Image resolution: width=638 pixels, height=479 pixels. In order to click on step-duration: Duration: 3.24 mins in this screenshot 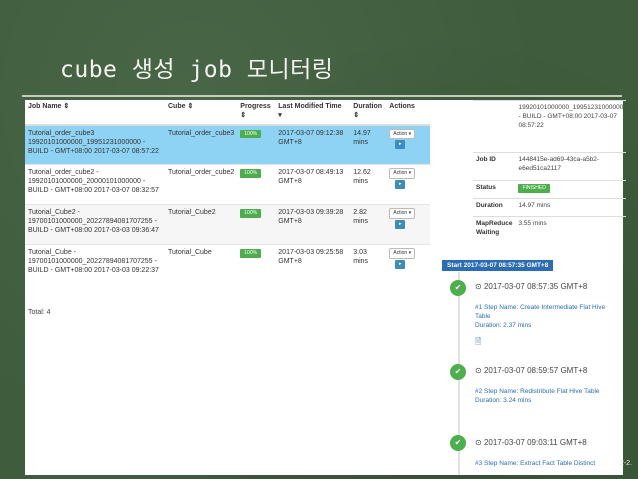, I will do `click(503, 401)`.